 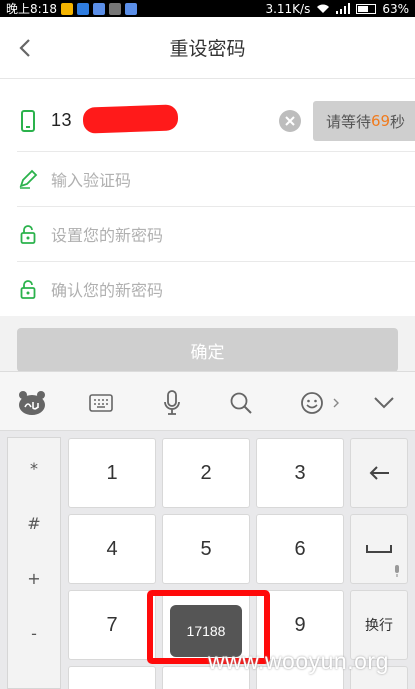 I want to click on key-7: 7, so click(x=112, y=625).